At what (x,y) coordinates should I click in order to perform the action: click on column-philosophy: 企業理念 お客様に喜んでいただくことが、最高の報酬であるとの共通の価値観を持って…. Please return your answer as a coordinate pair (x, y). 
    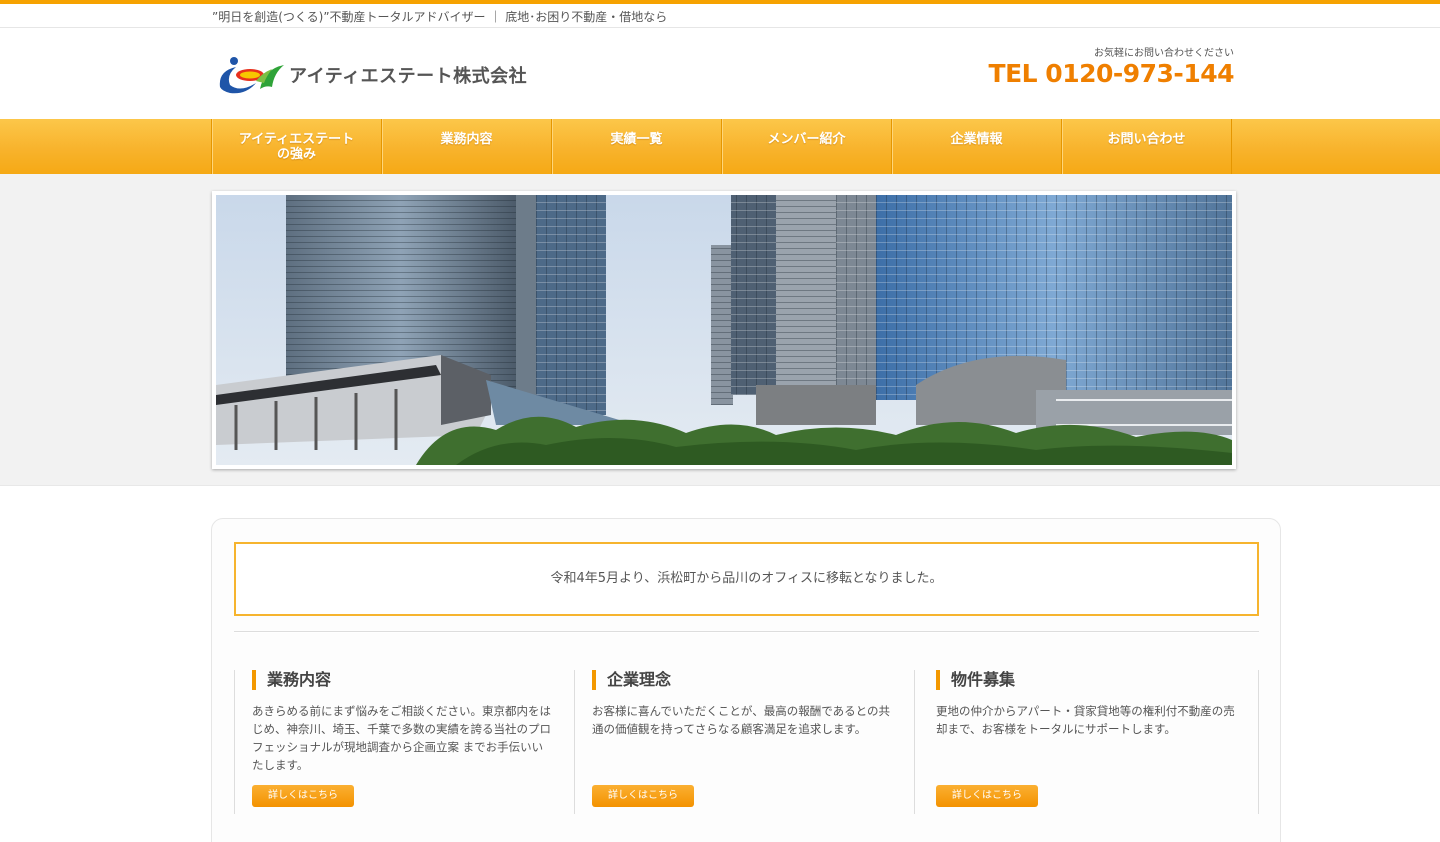
    Looking at the image, I should click on (733, 742).